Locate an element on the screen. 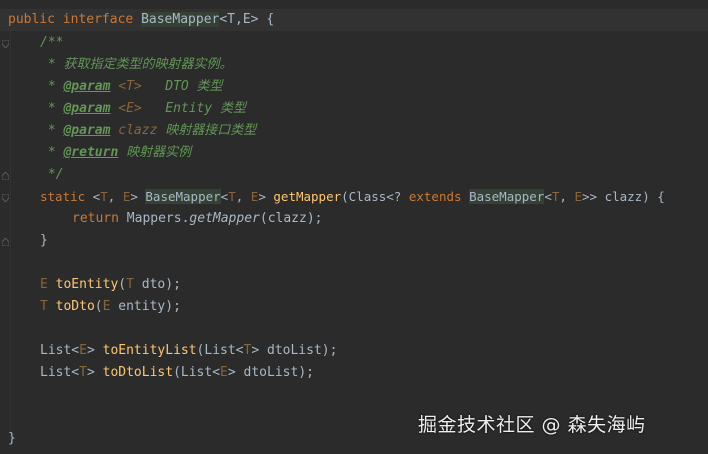  method-name: toDto is located at coordinates (75, 306).